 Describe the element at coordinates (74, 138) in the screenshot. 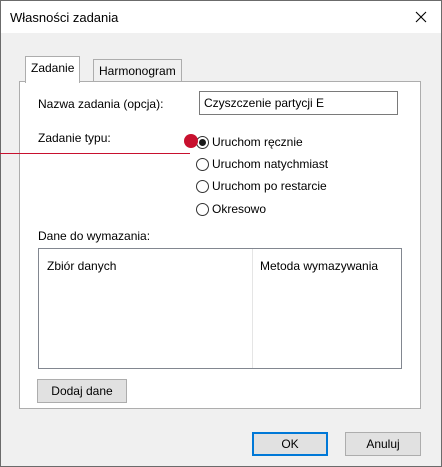

I see `task-type-label: Zadanie typu:` at that location.